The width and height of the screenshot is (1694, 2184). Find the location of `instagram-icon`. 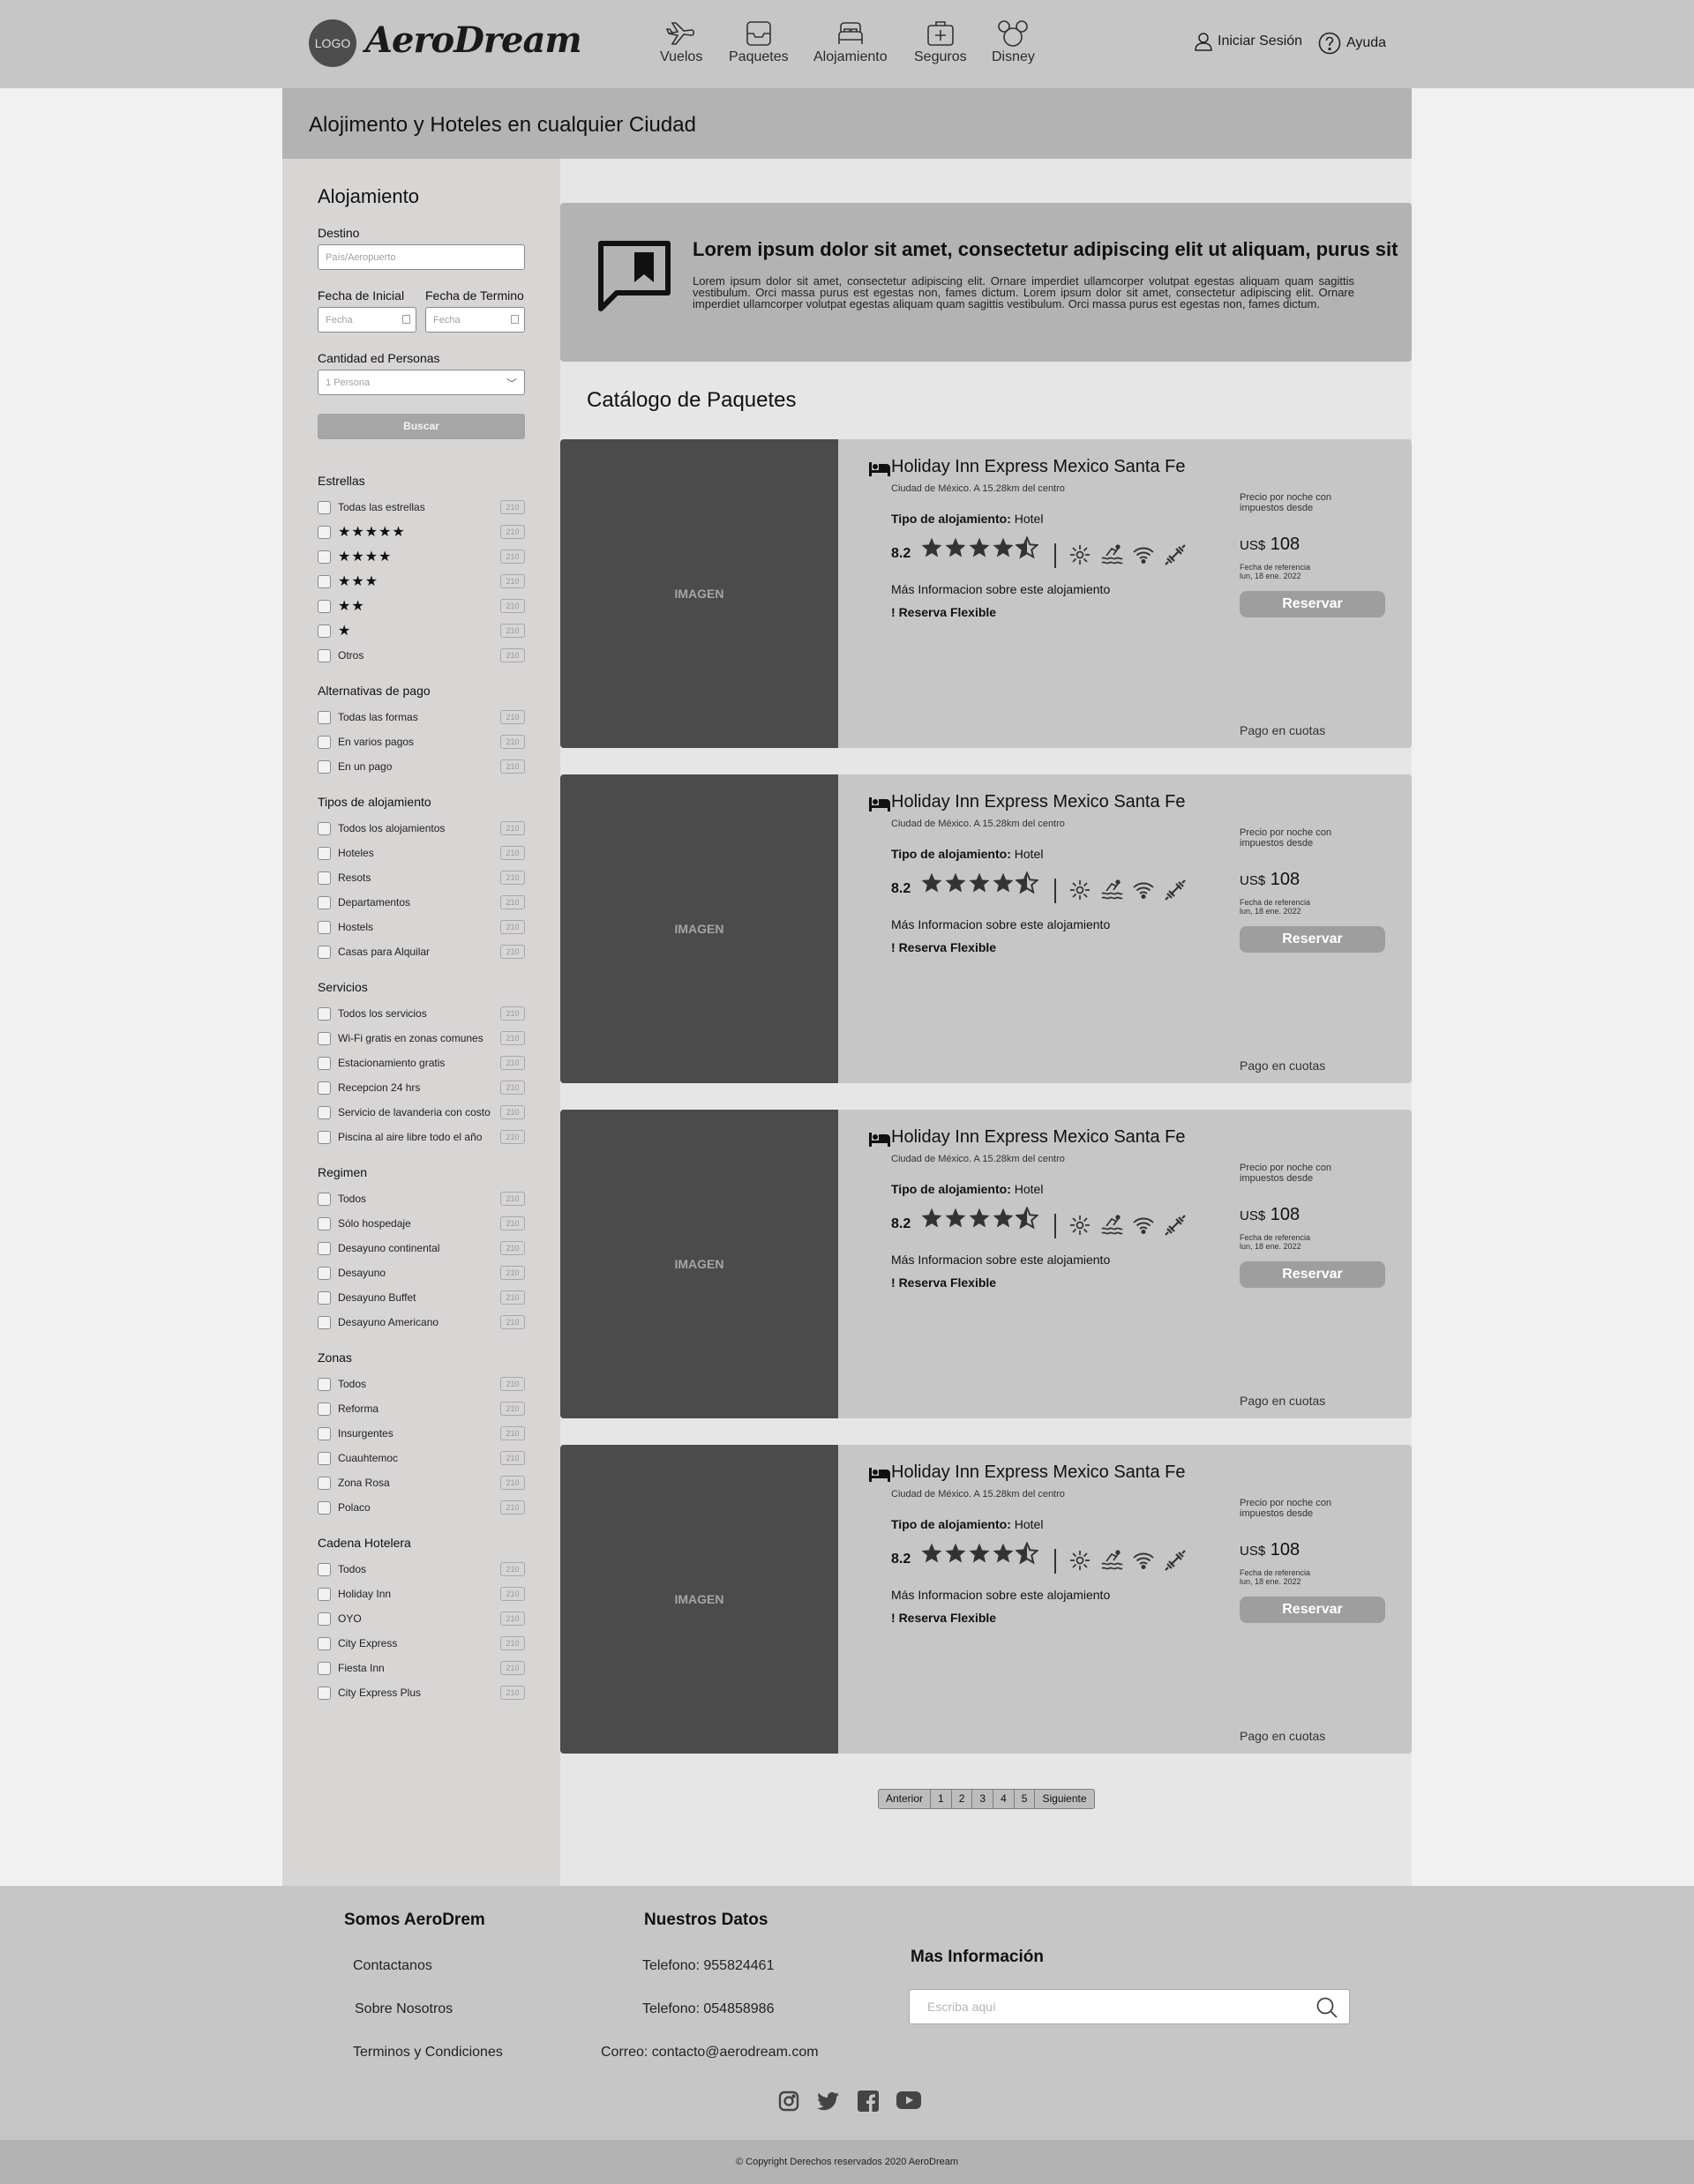

instagram-icon is located at coordinates (789, 2101).